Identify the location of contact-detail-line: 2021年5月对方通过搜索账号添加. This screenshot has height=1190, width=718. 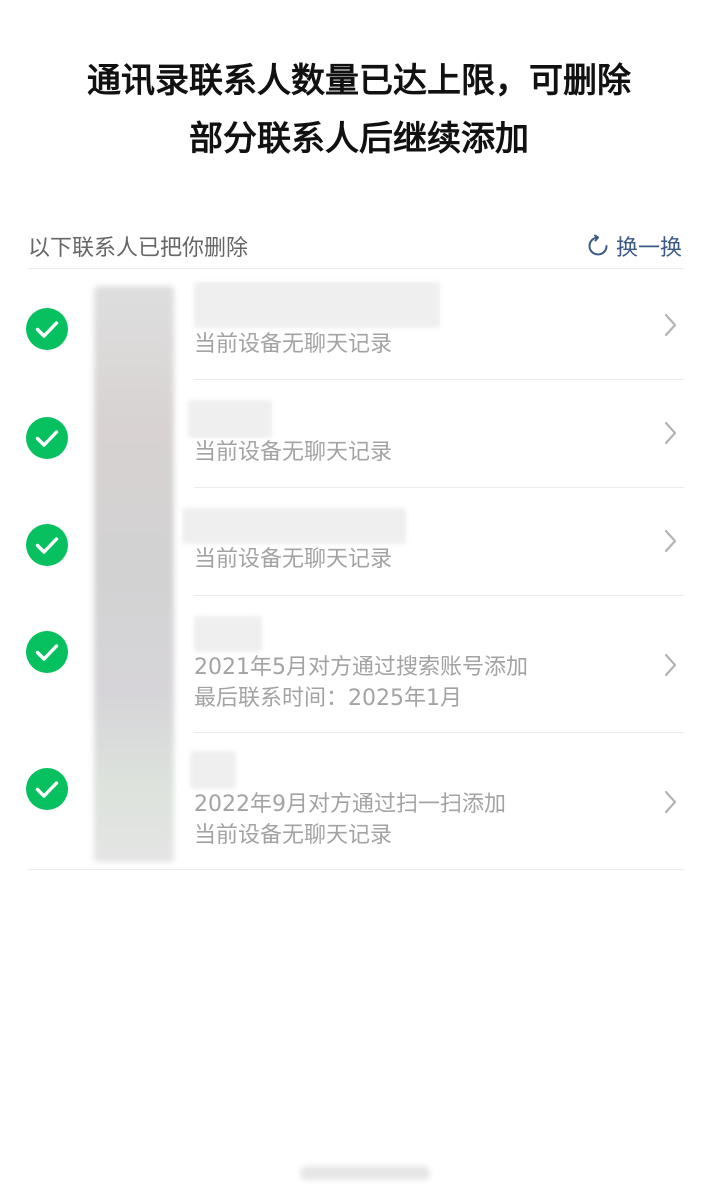
(361, 667).